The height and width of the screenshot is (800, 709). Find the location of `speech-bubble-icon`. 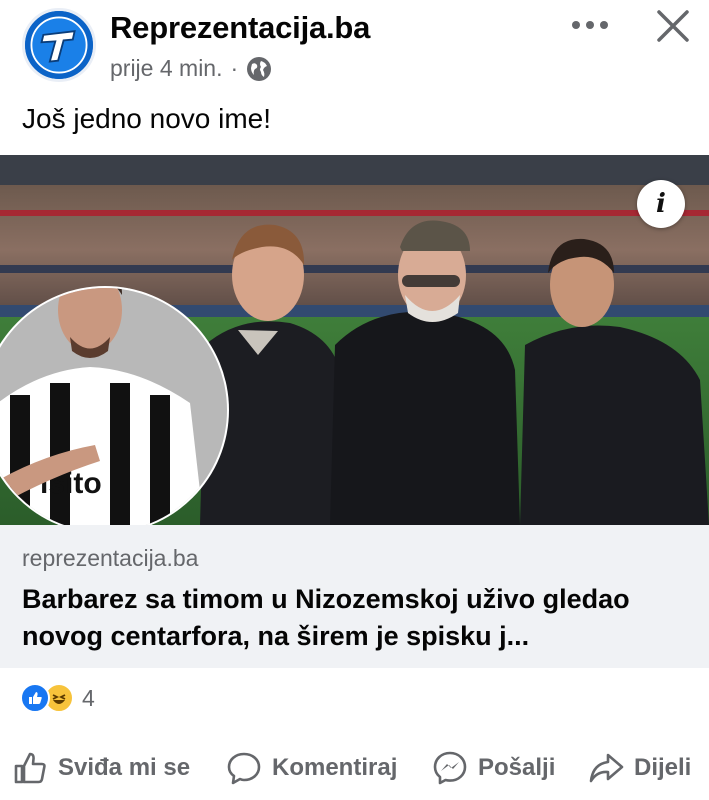

speech-bubble-icon is located at coordinates (244, 768).